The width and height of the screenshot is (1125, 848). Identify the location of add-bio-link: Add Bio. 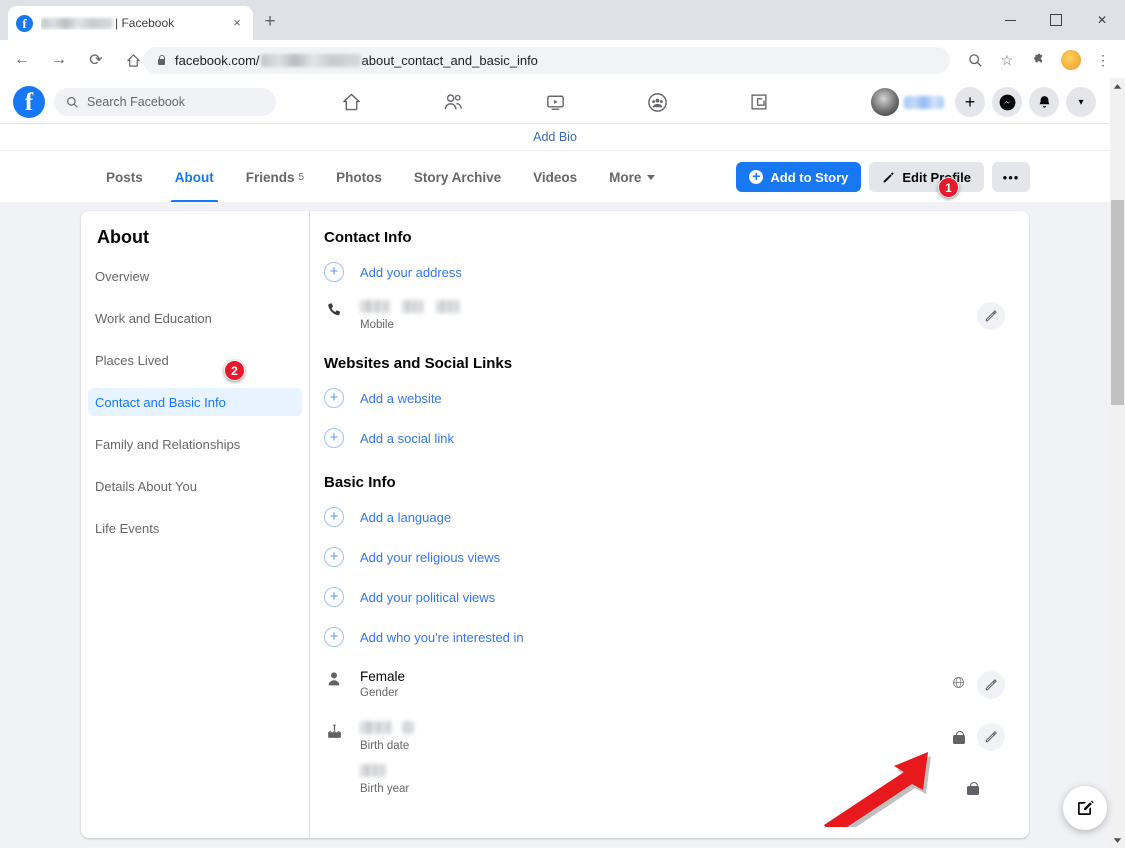
(555, 137).